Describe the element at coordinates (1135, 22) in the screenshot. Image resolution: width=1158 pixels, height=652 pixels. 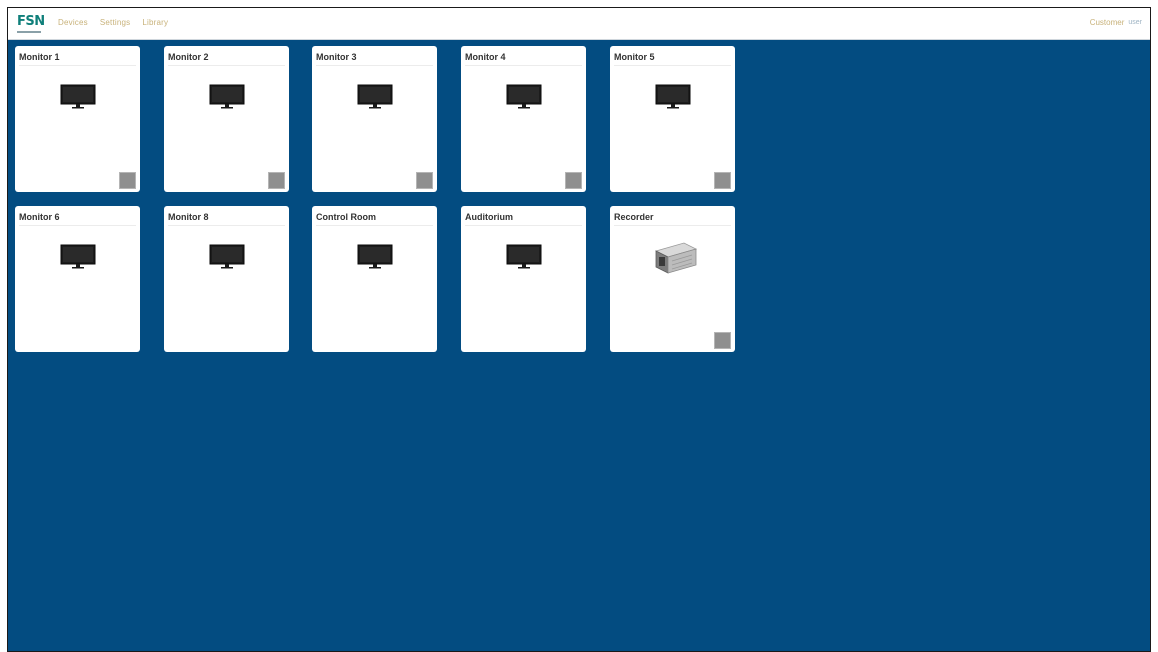
I see `user-dropdown-toggle: user` at that location.